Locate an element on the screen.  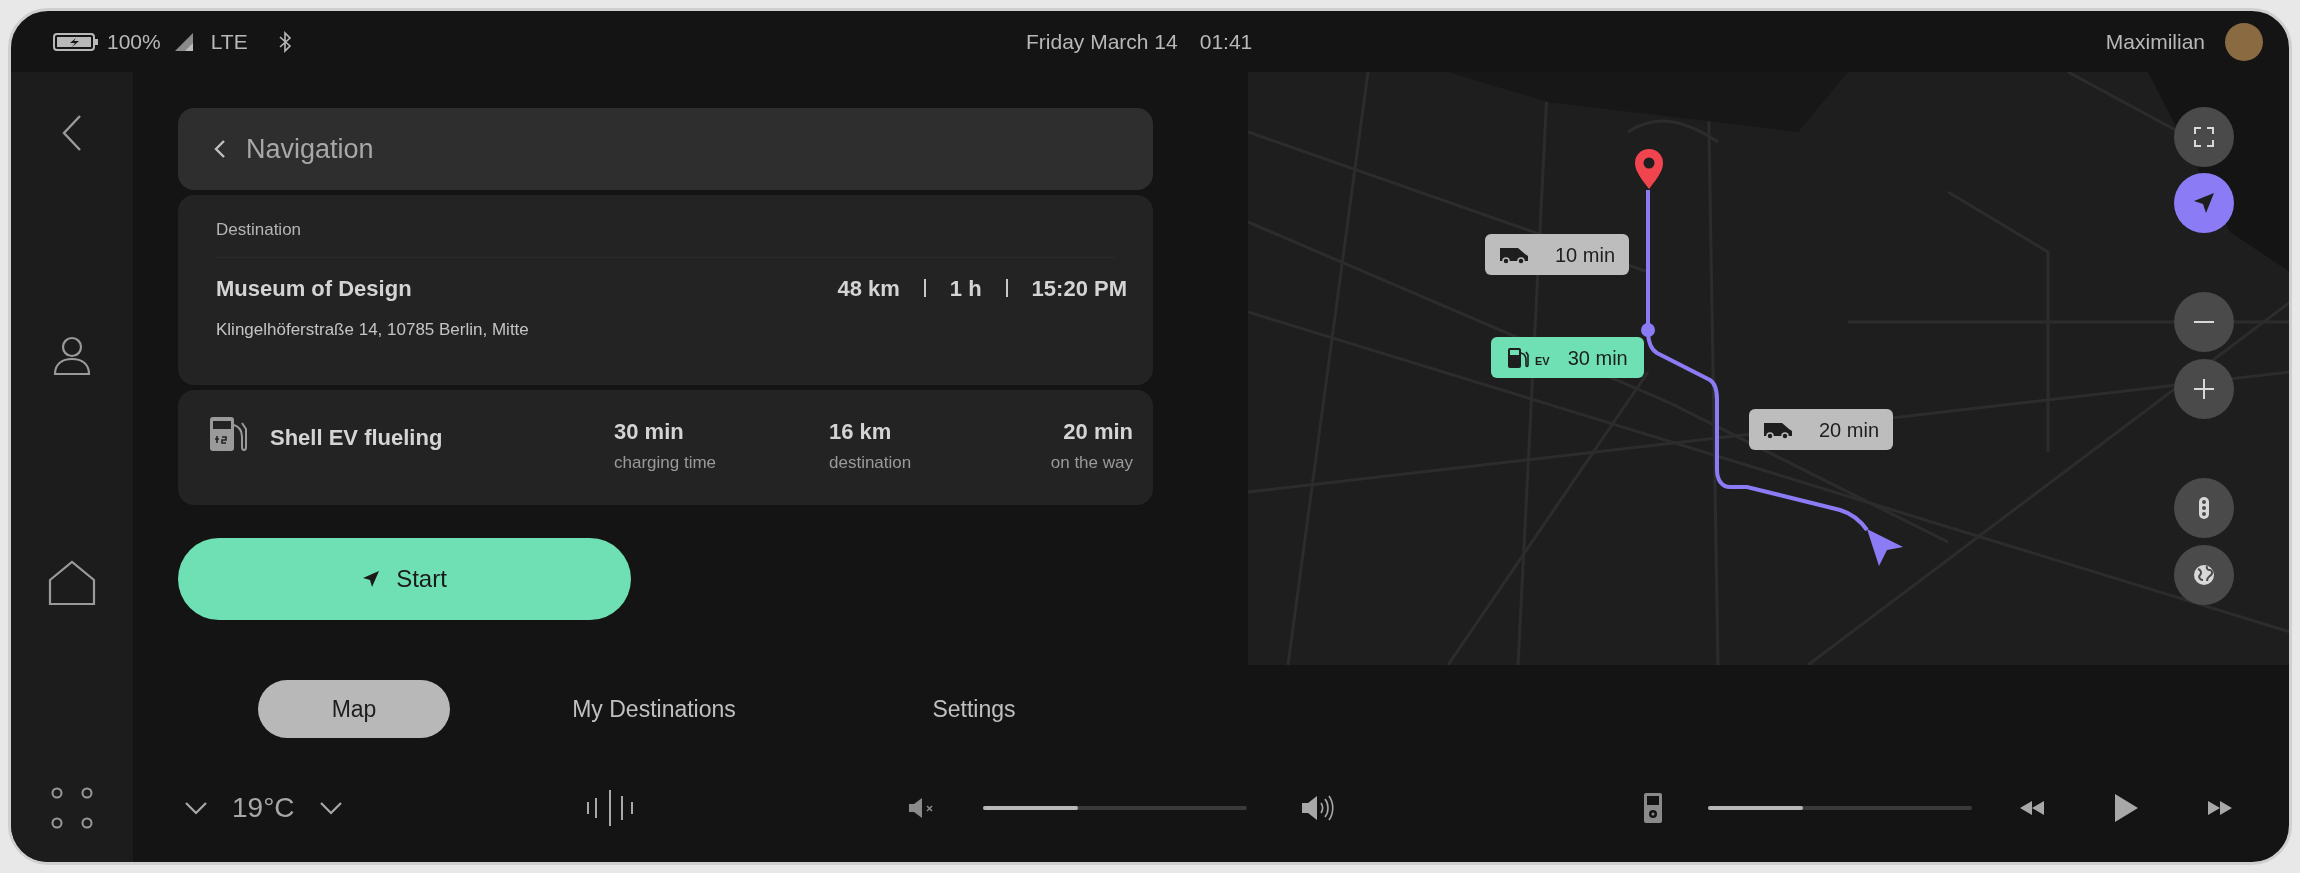
waypoint-dot is located at coordinates (1648, 330).